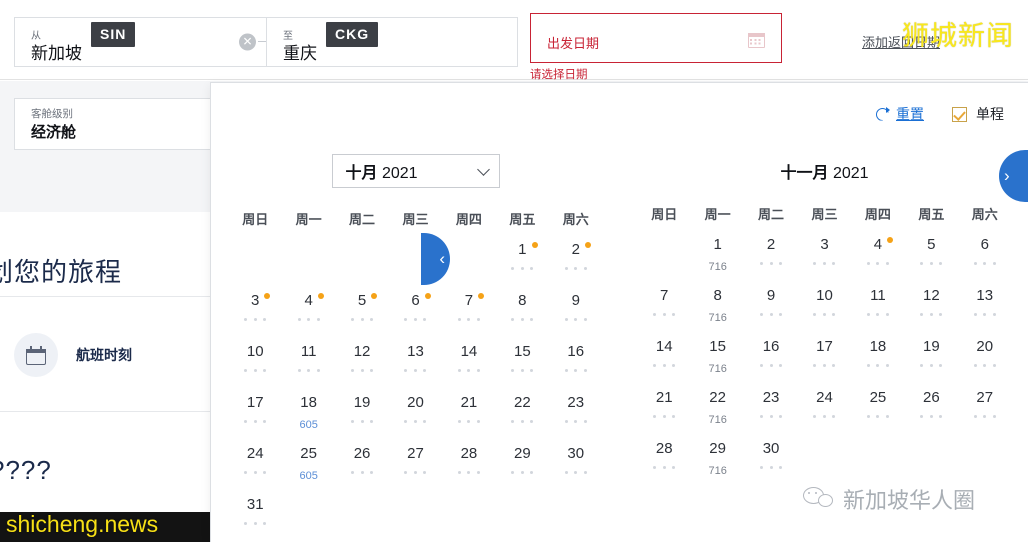 The image size is (1028, 542). What do you see at coordinates (140, 42) in the screenshot?
I see `origin-field: 从 新加坡 SIN ✕` at bounding box center [140, 42].